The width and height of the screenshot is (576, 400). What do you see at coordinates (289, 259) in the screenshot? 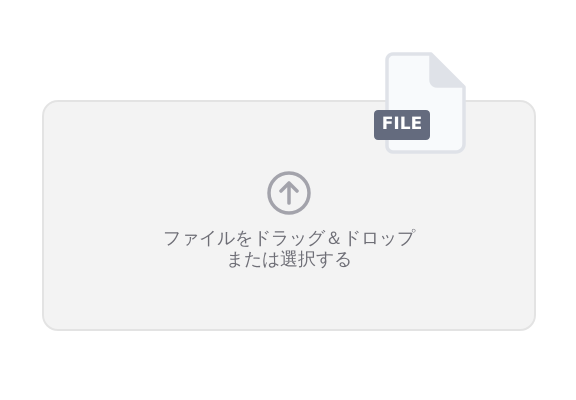
I see `prompt-text: または選択する` at bounding box center [289, 259].